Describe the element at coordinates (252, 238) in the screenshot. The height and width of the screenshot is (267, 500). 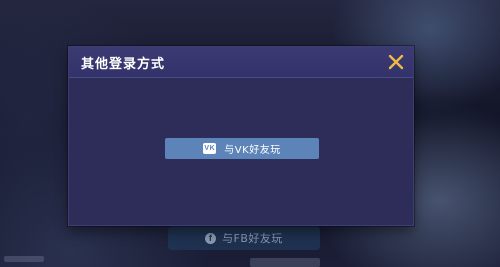
I see `background-facebook-login-label: 与FB好友玩` at that location.